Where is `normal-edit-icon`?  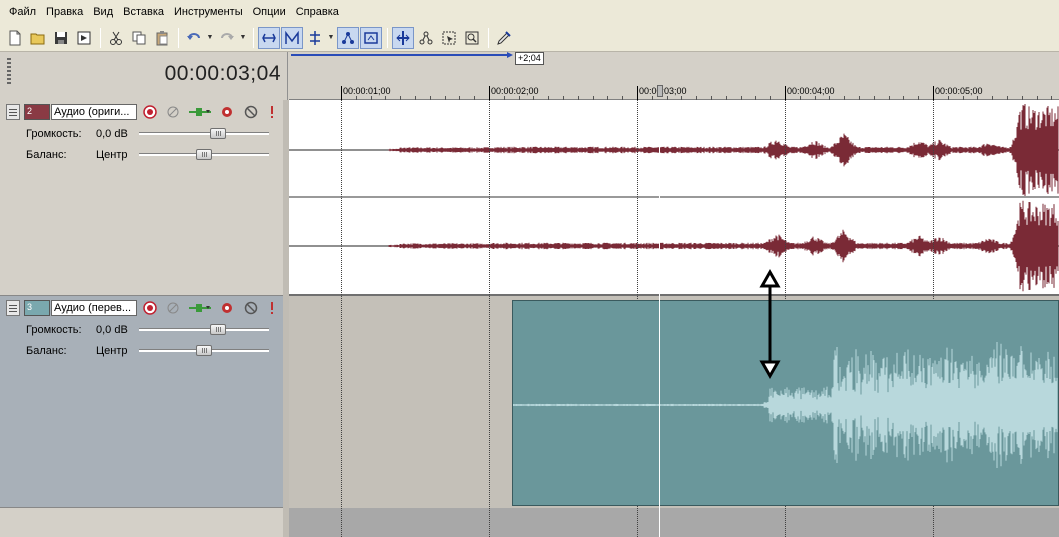 normal-edit-icon is located at coordinates (269, 37).